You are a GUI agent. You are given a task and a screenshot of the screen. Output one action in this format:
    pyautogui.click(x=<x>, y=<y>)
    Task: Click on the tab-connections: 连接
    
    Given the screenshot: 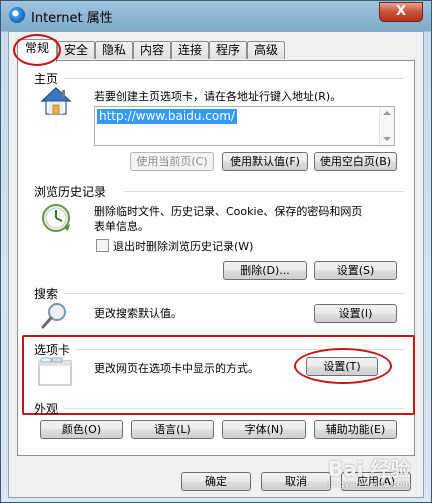 What is the action you would take?
    pyautogui.click(x=190, y=50)
    